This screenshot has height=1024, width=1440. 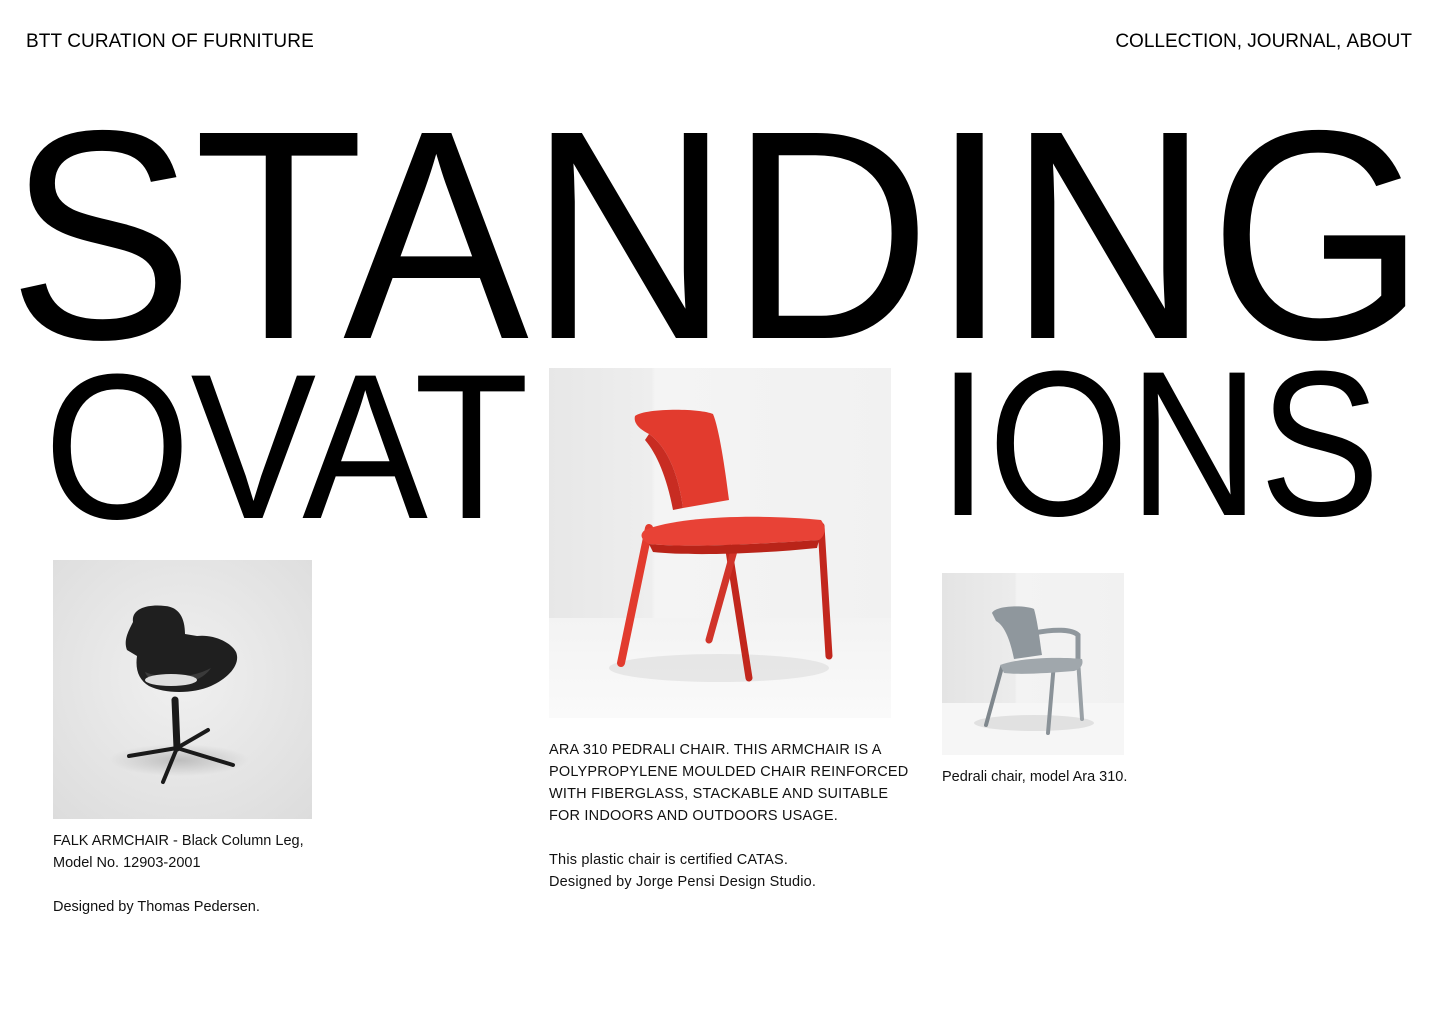 What do you see at coordinates (1178, 42) in the screenshot?
I see `nav-link-collection: COLLECTION,` at bounding box center [1178, 42].